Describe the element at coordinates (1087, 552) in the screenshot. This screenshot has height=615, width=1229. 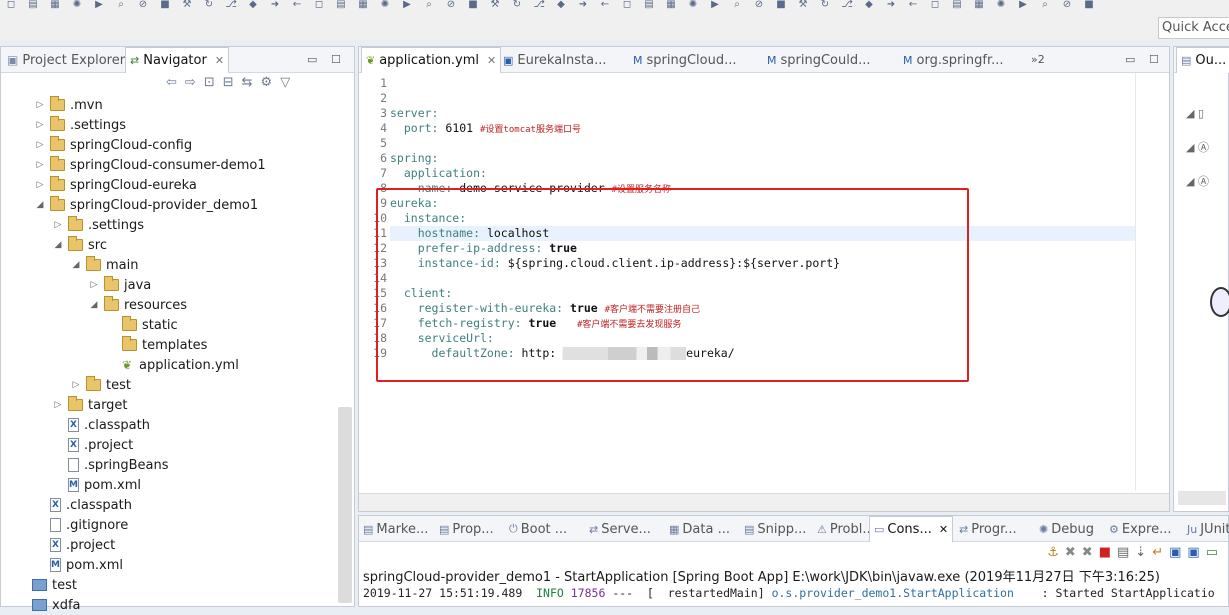
I see `remove-all-icon: ✖` at that location.